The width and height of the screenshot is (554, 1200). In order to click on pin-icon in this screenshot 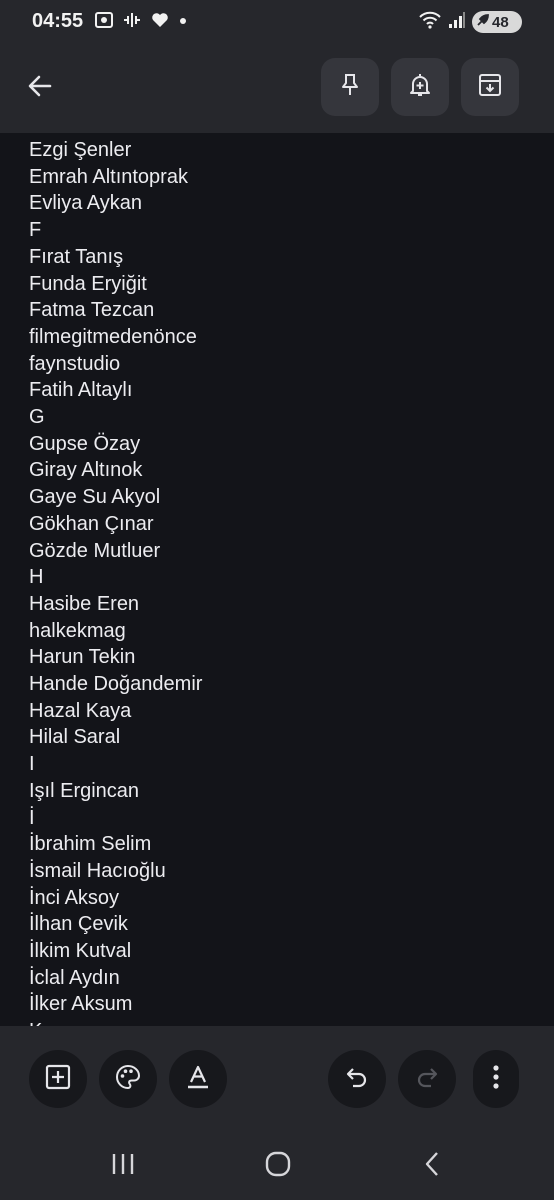, I will do `click(350, 87)`.